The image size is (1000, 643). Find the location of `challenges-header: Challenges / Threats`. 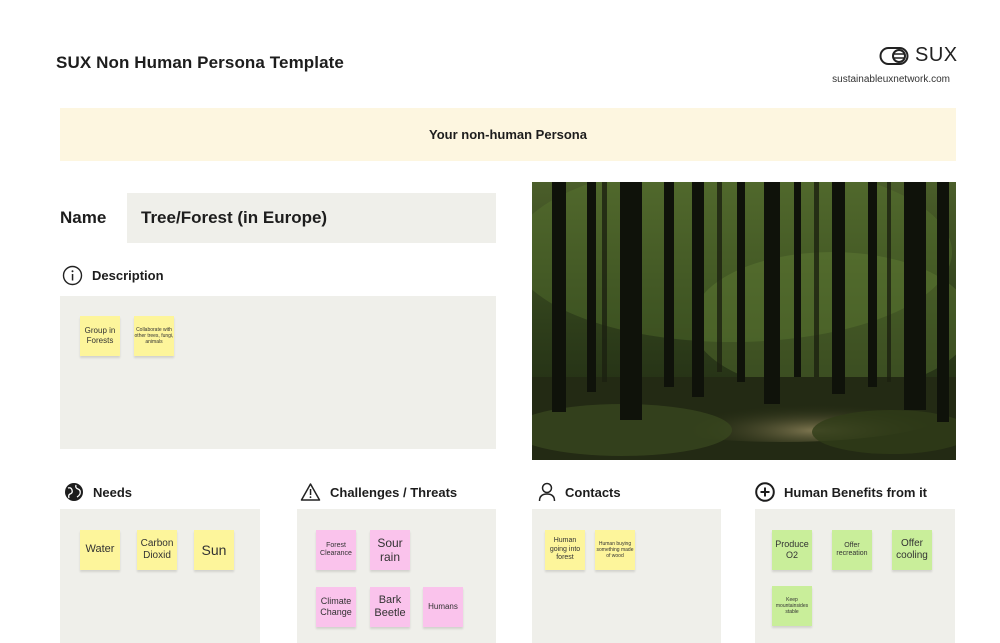

challenges-header: Challenges / Threats is located at coordinates (378, 492).